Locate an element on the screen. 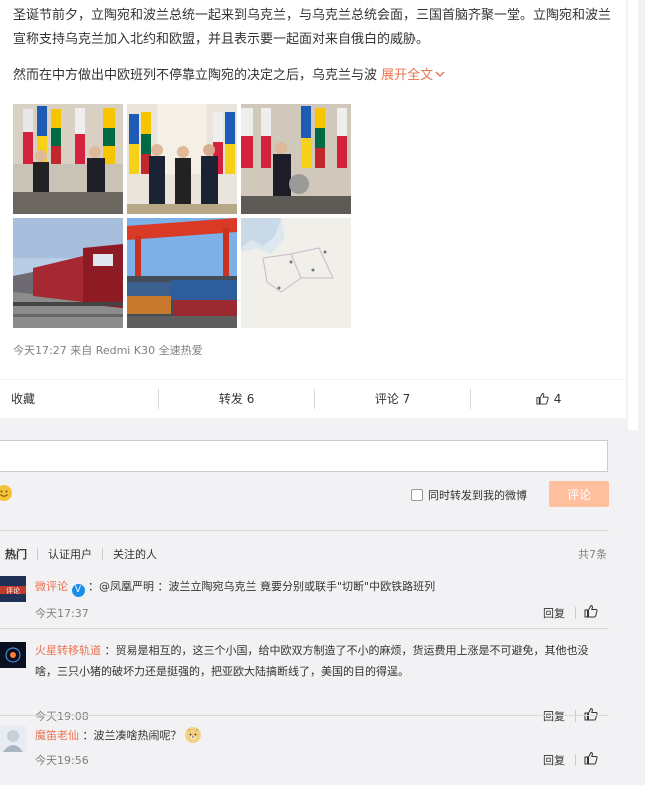 The height and width of the screenshot is (785, 645). comment-input is located at coordinates (304, 456).